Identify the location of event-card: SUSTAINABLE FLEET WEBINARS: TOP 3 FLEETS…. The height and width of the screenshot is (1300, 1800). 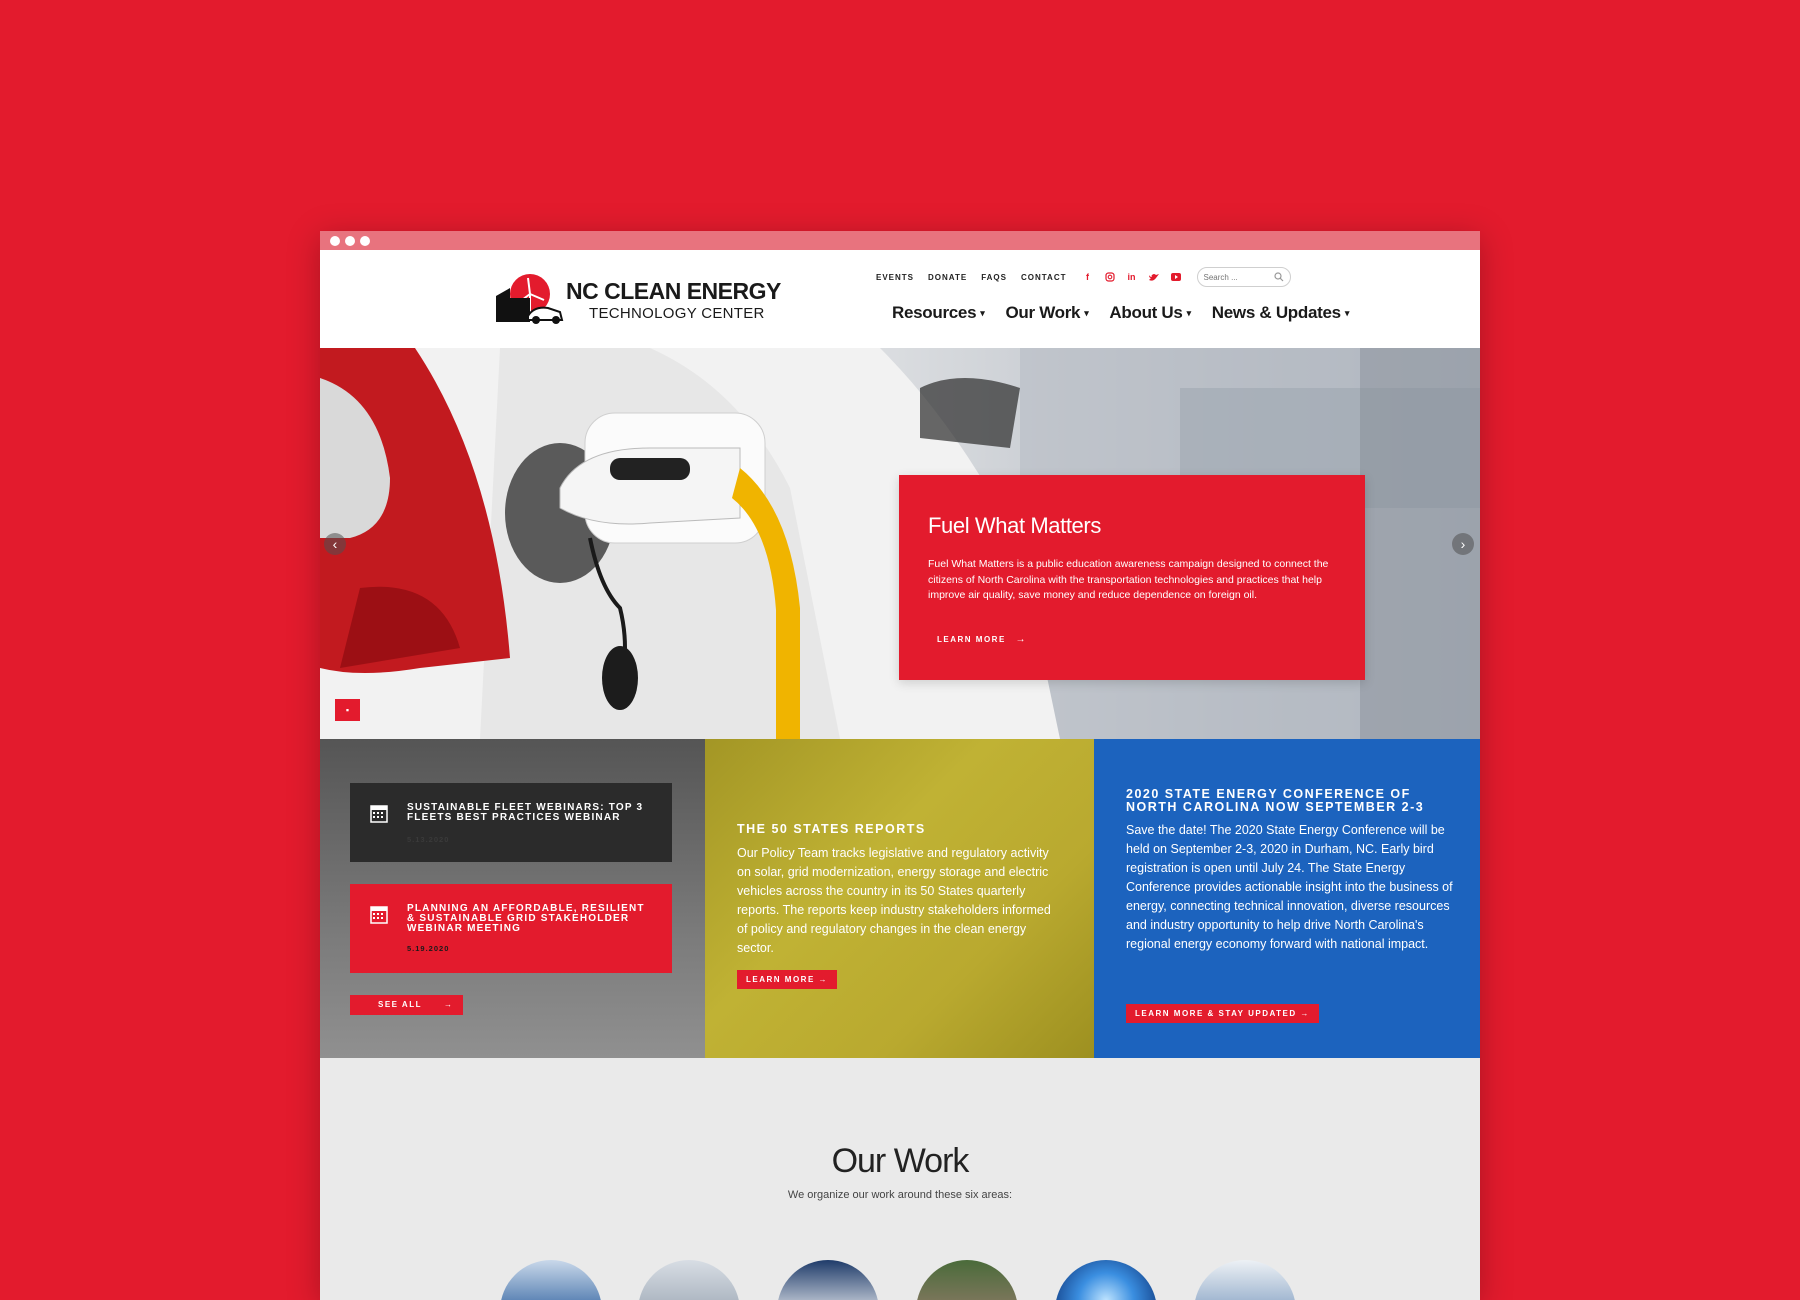
(511, 822).